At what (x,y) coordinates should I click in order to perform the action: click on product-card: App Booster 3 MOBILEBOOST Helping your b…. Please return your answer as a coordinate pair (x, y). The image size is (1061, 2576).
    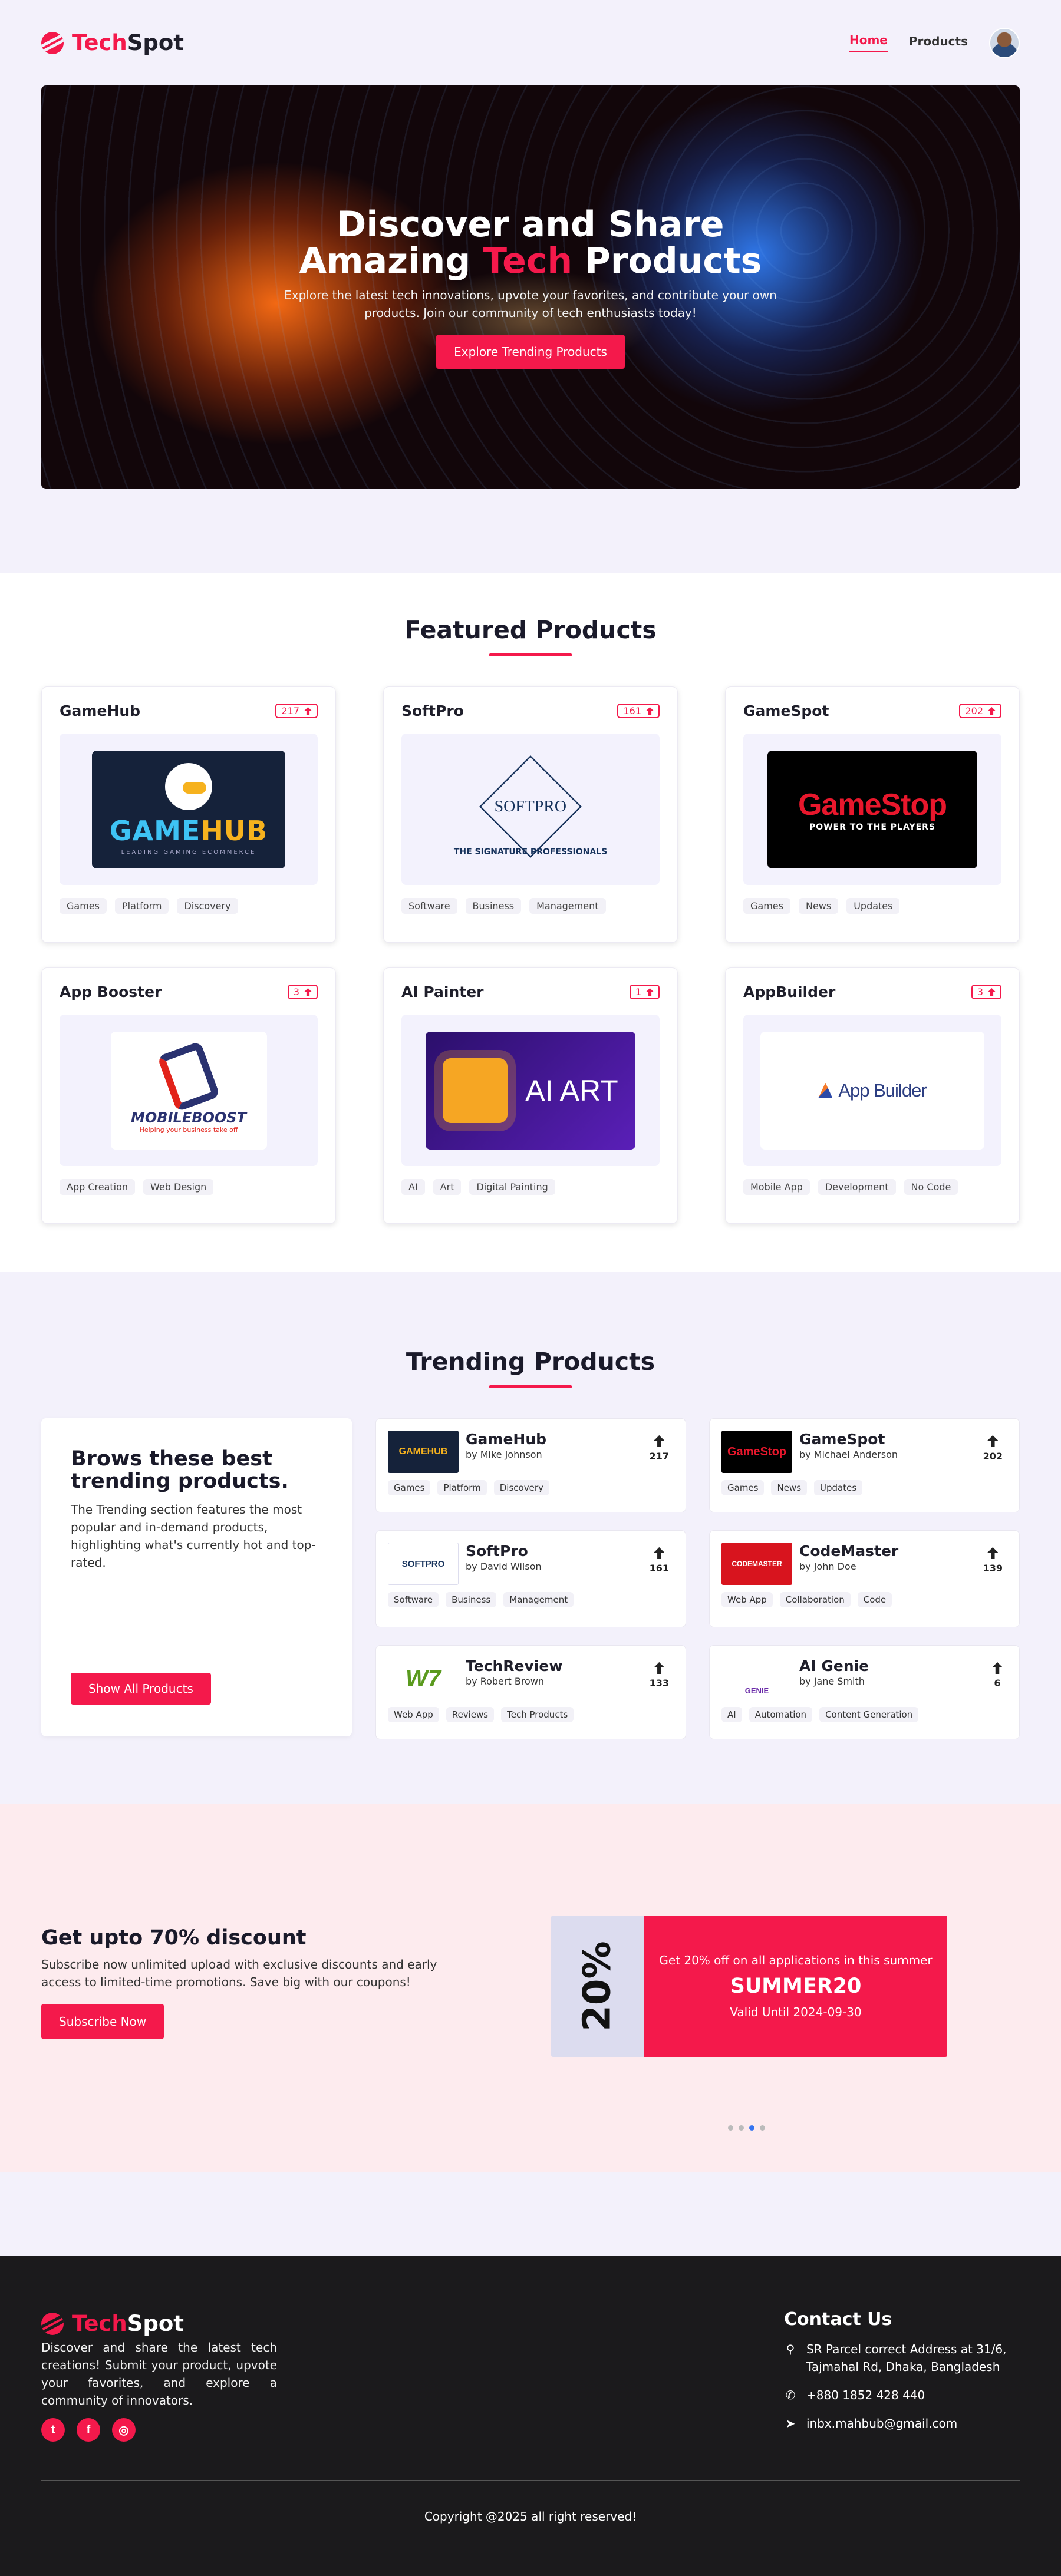
    Looking at the image, I should click on (188, 1095).